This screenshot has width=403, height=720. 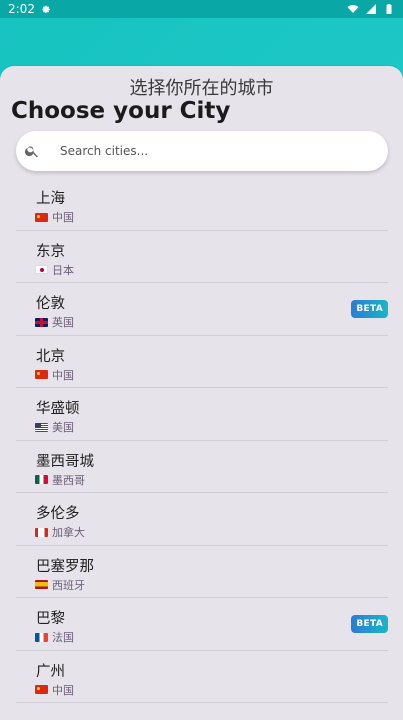 What do you see at coordinates (50, 304) in the screenshot?
I see `city-name: 伦敦` at bounding box center [50, 304].